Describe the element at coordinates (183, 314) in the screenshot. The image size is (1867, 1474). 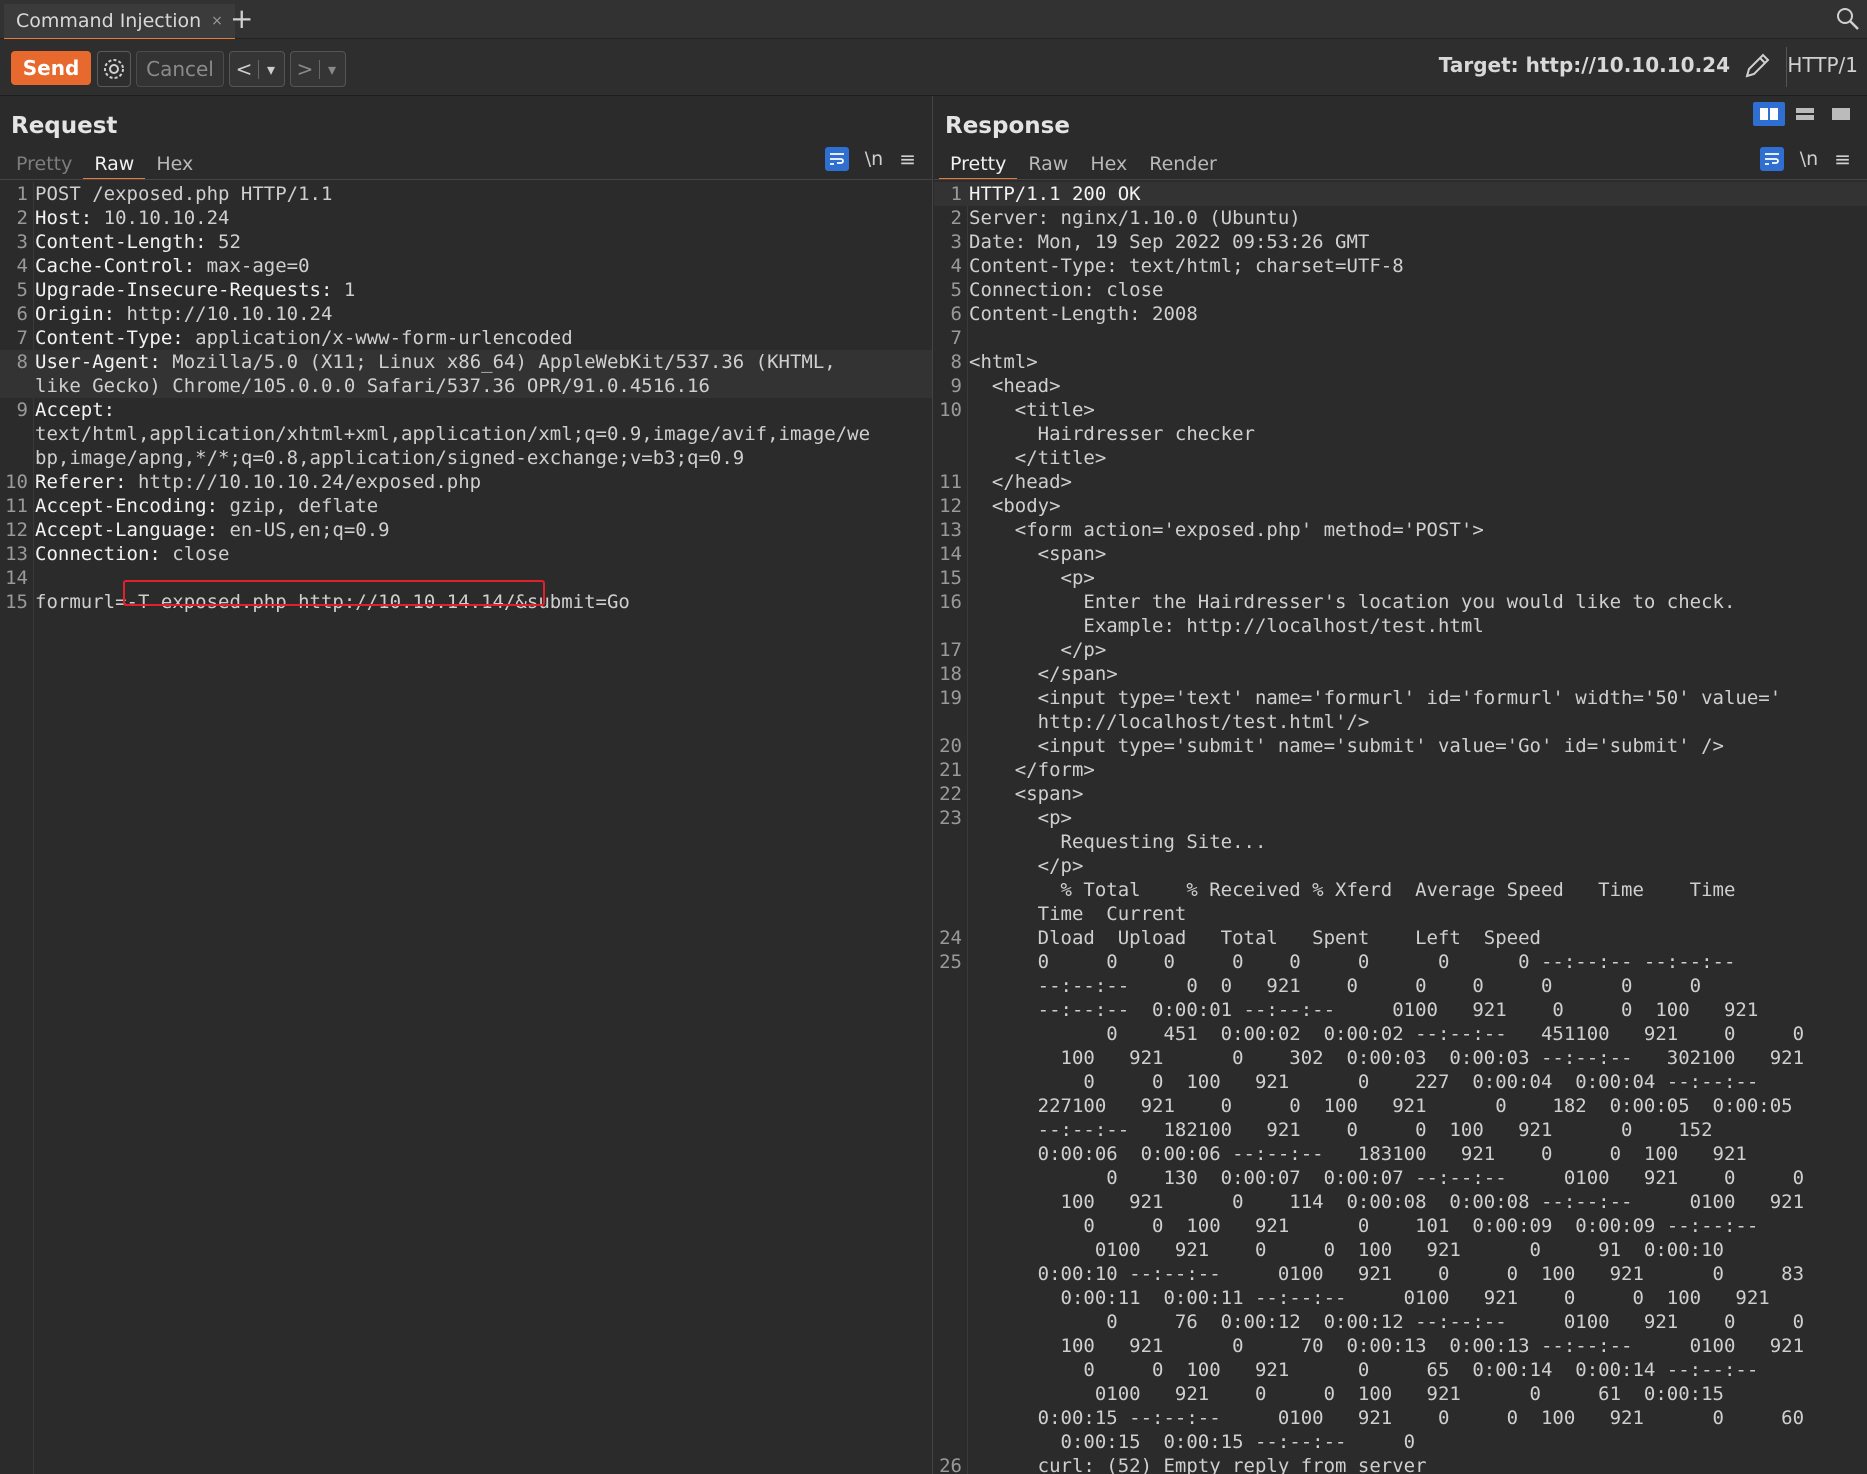
I see `line-text: Origin: http://10.10.10.24` at that location.